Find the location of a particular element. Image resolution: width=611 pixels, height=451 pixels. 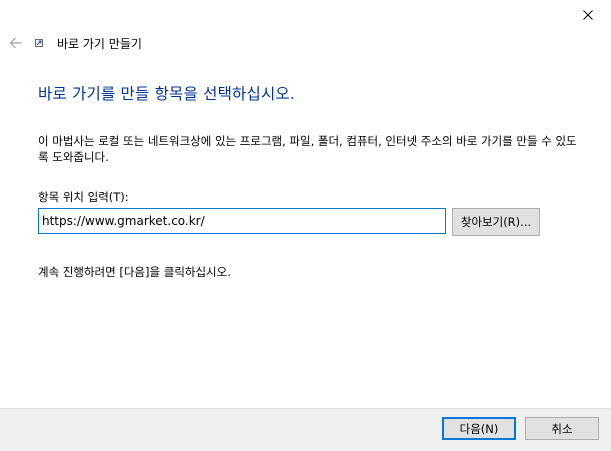

wizard-header: 바로 가기 만들기 is located at coordinates (74, 43).